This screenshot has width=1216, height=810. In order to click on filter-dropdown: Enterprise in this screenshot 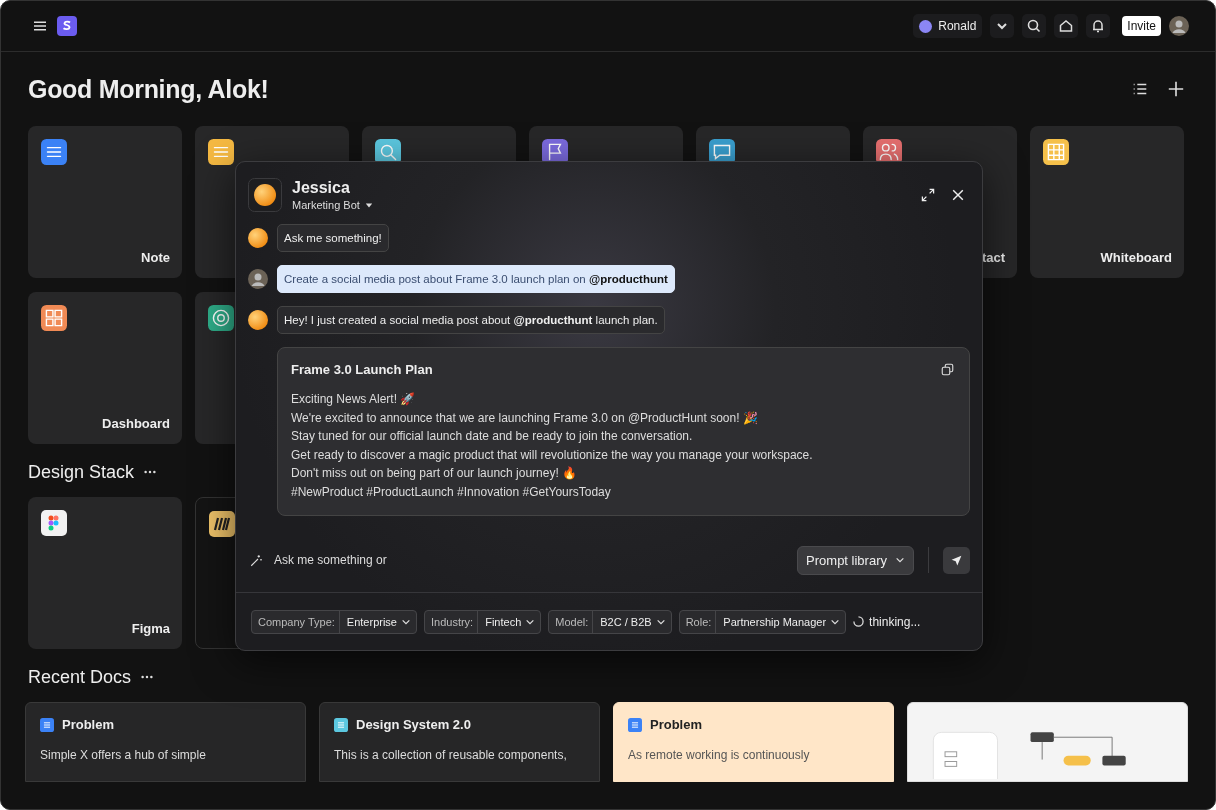, I will do `click(377, 621)`.